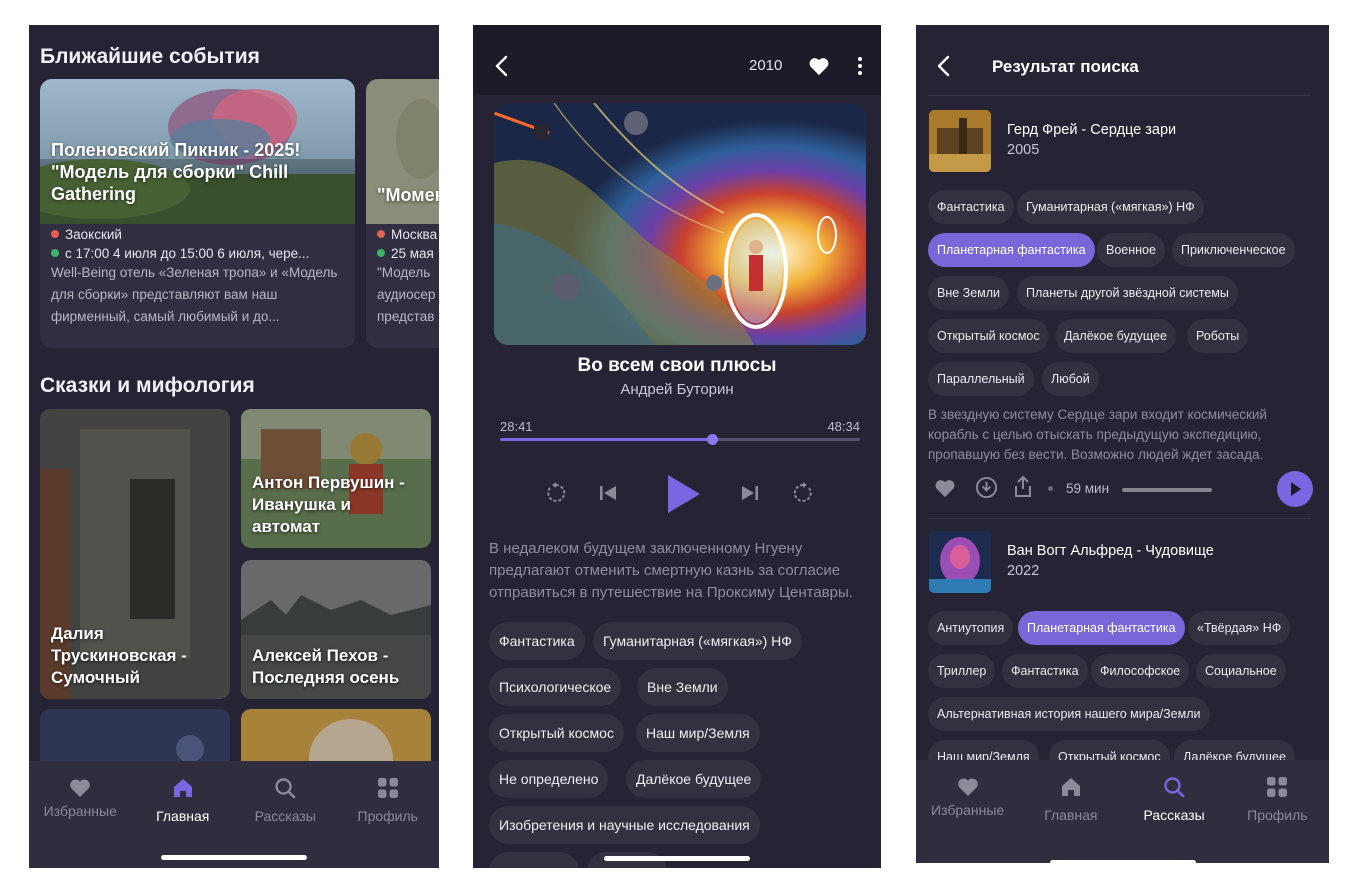 The image size is (1358, 893). Describe the element at coordinates (750, 493) in the screenshot. I see `next-icon` at that location.